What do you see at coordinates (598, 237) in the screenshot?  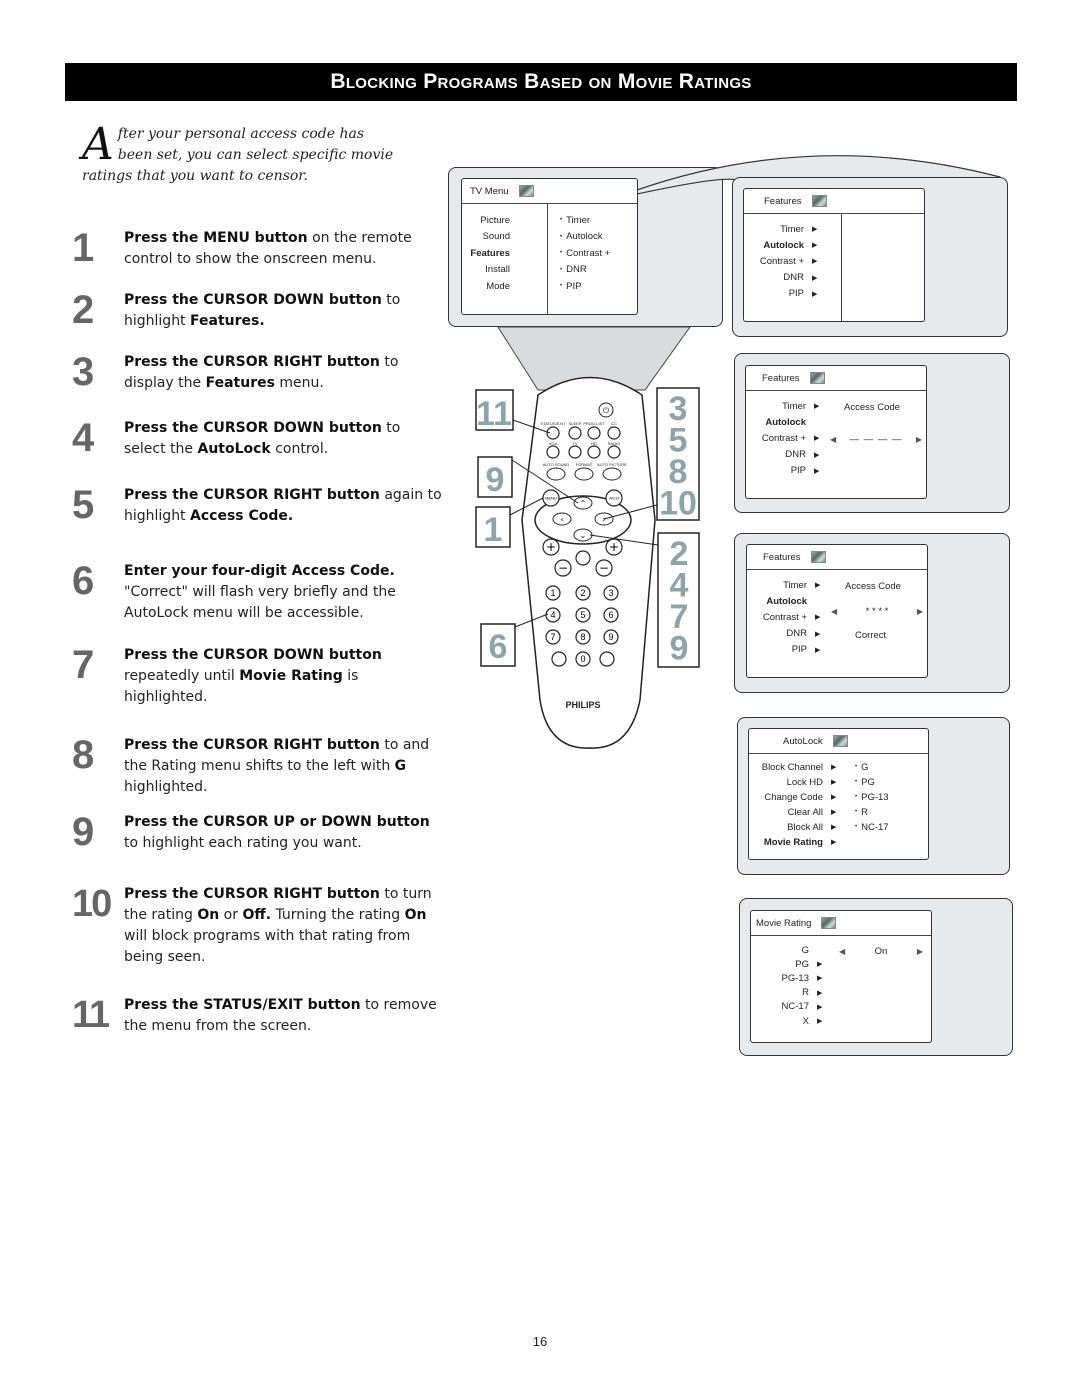 I see `tv-submenu-item: • Autolock` at bounding box center [598, 237].